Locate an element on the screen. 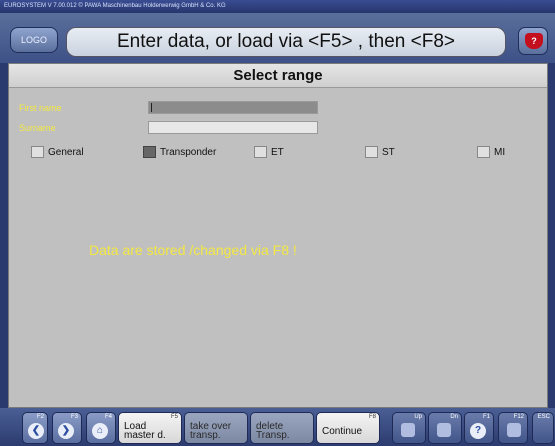 This screenshot has width=555, height=446. checkbox-label: MI is located at coordinates (500, 152).